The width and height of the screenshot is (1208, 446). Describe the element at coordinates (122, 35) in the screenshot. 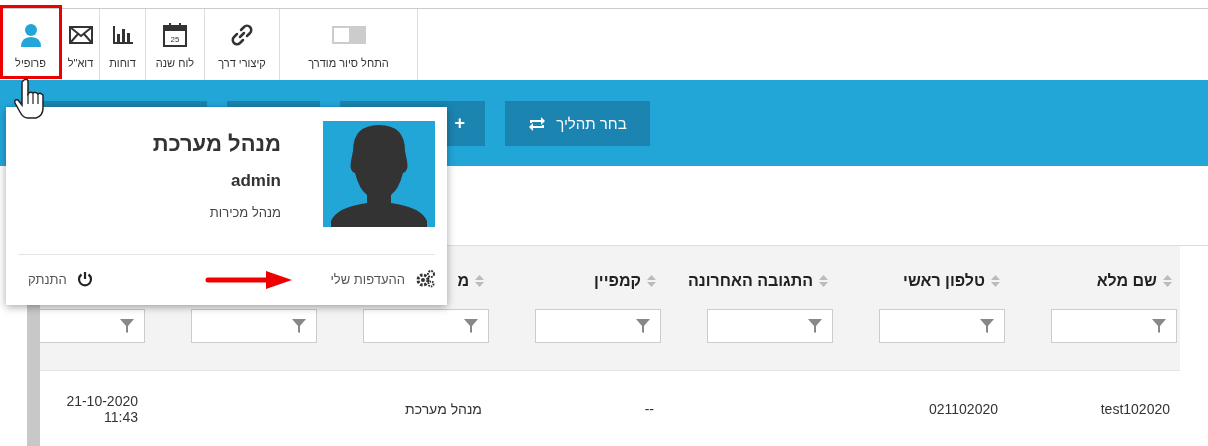

I see `bar-chart-icon` at that location.